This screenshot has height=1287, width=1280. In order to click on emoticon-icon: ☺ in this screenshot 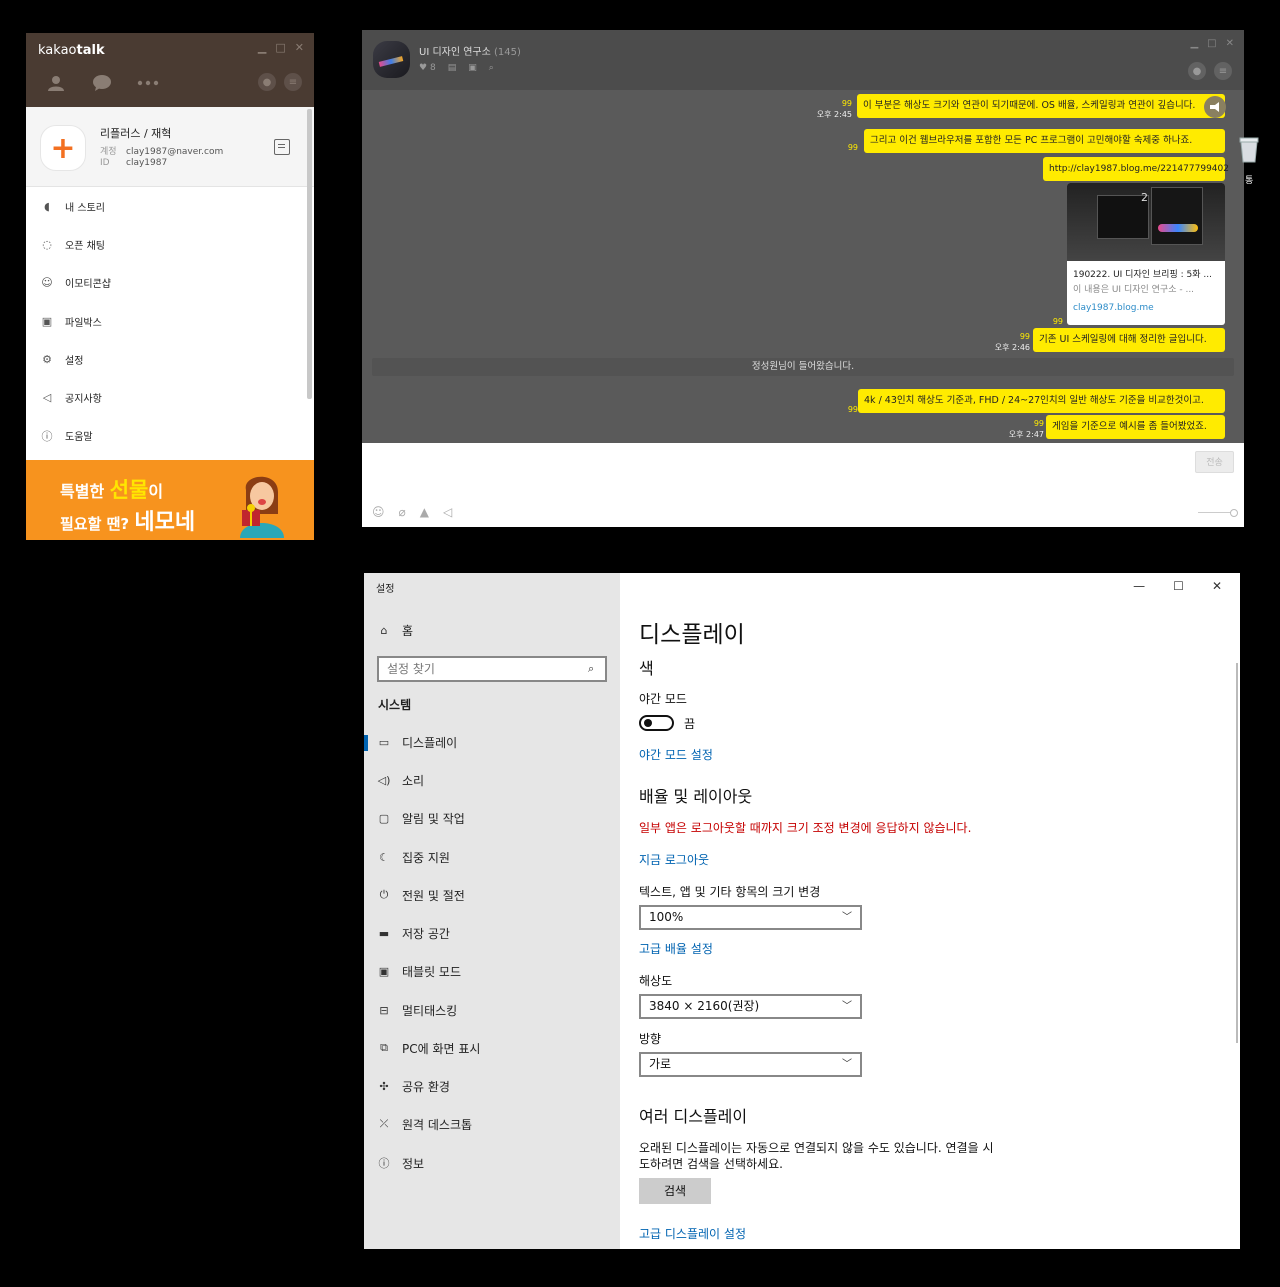, I will do `click(378, 512)`.